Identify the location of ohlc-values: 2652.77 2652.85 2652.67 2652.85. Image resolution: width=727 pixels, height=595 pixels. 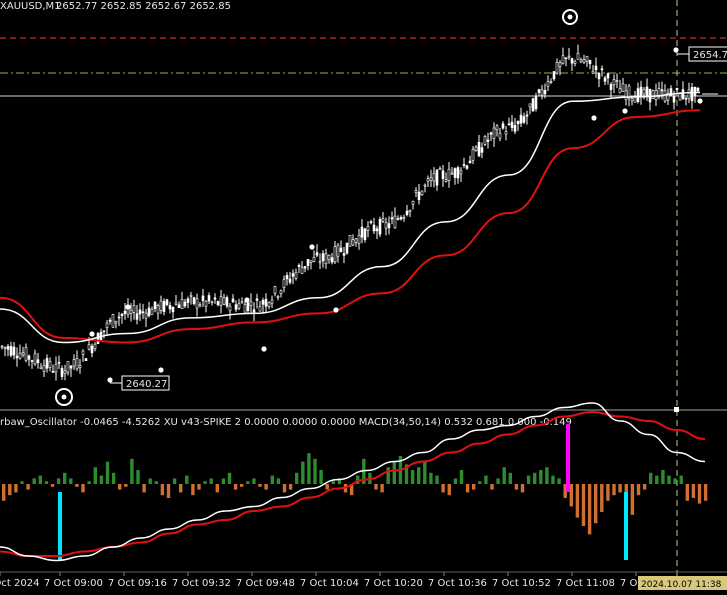
(143, 6).